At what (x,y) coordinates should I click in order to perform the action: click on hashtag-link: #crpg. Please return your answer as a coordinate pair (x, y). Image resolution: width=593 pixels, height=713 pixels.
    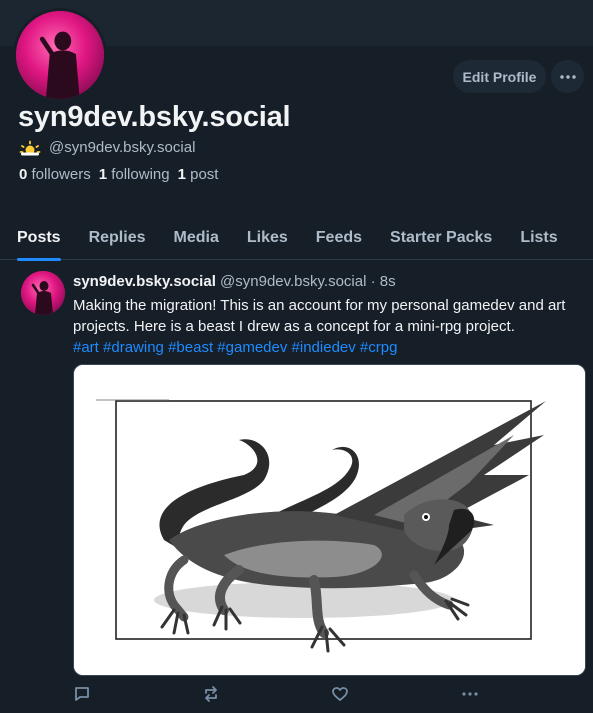
    Looking at the image, I should click on (379, 347).